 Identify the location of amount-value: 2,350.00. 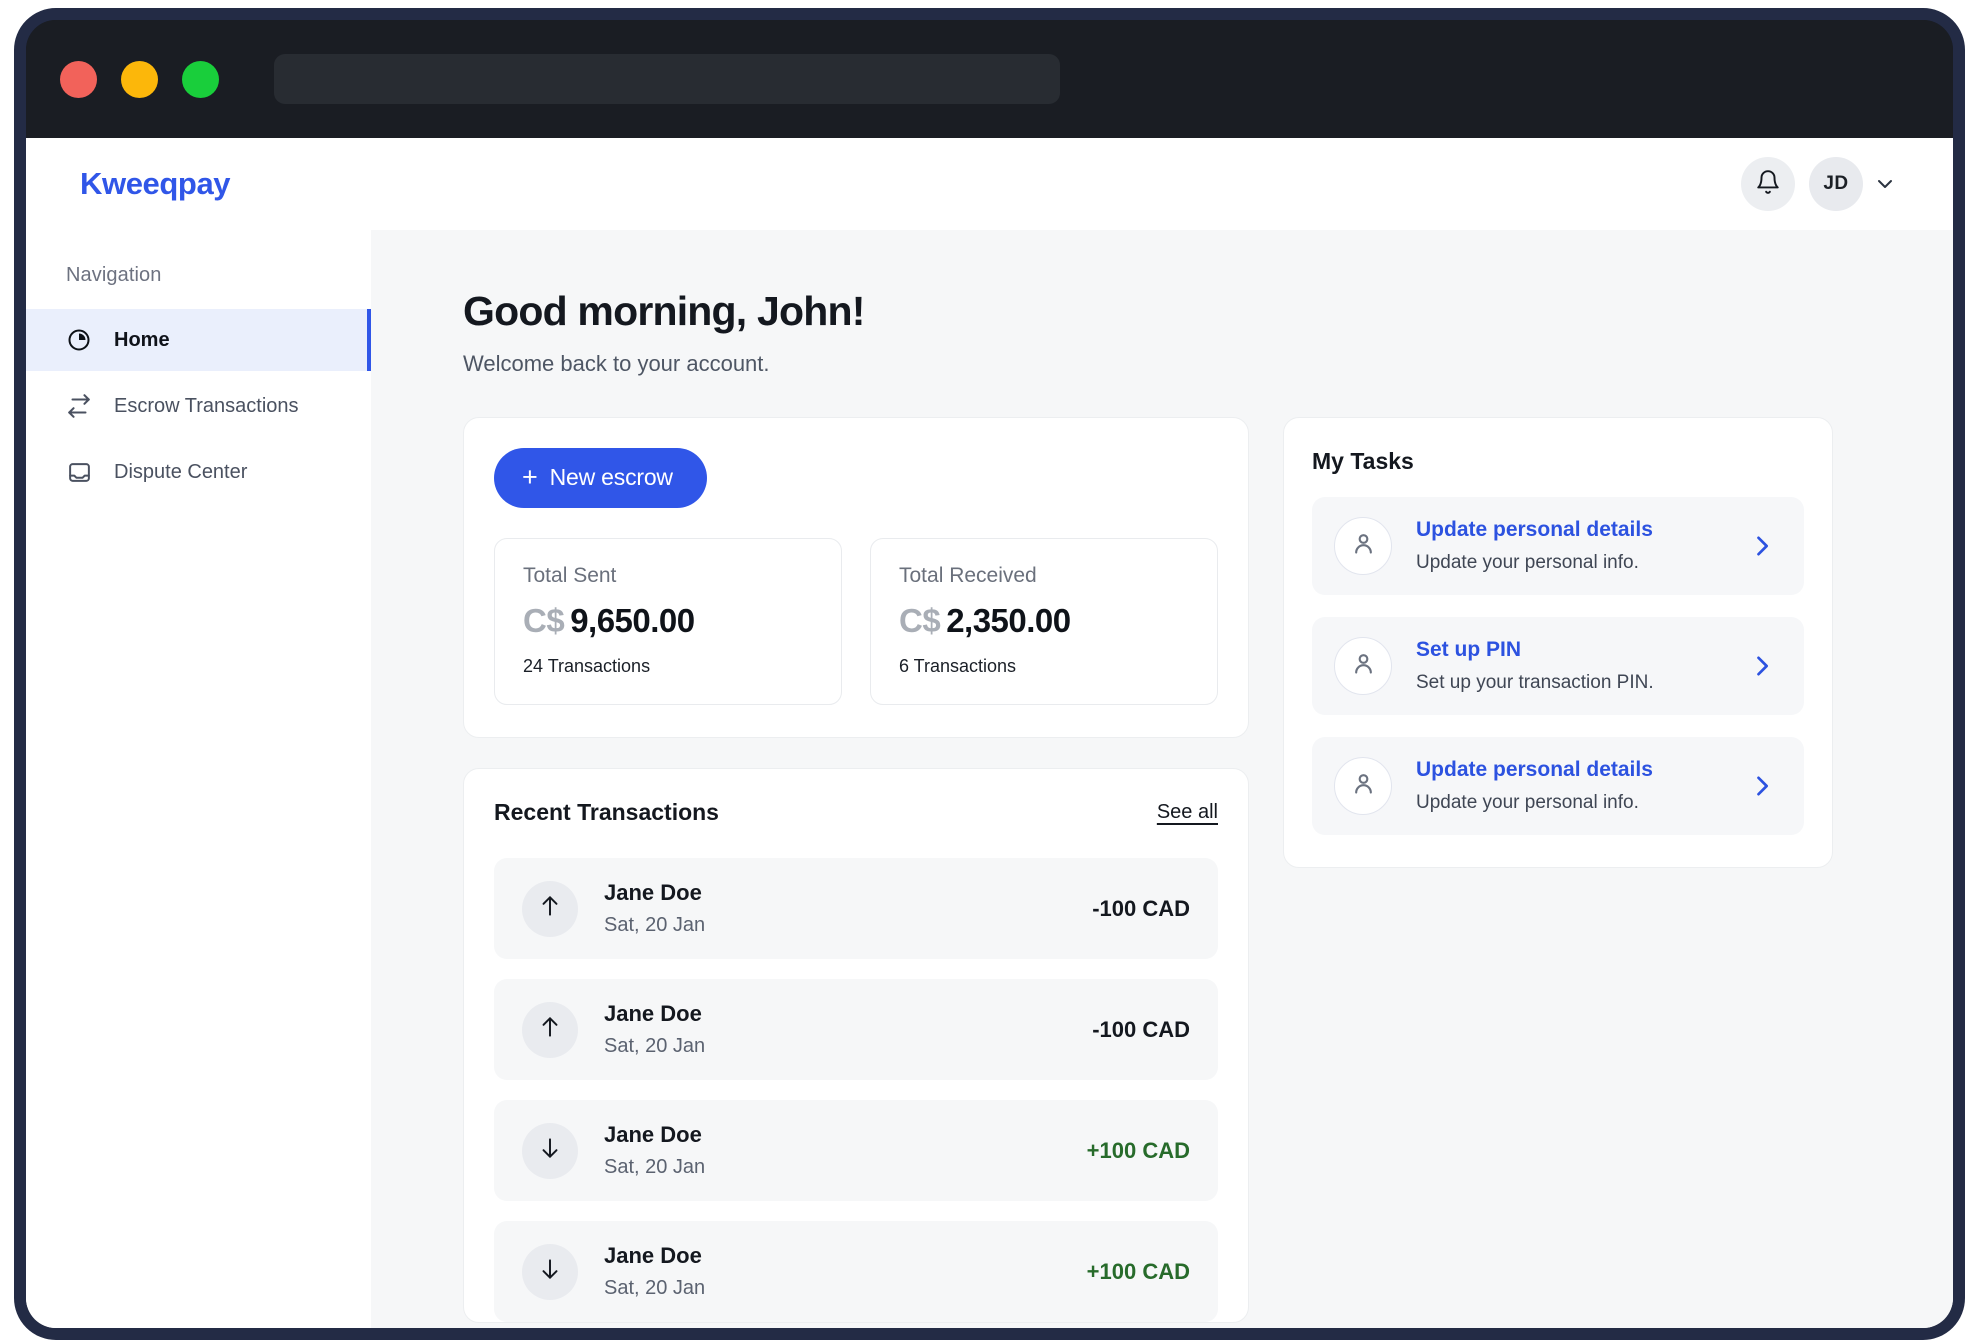
(1008, 620).